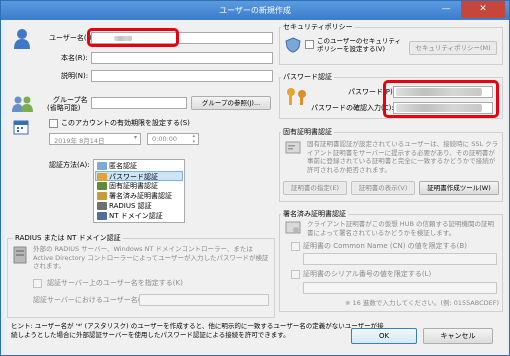 The width and height of the screenshot is (510, 356). What do you see at coordinates (139, 176) in the screenshot?
I see `auth-method-item-selected: パスワード認証` at bounding box center [139, 176].